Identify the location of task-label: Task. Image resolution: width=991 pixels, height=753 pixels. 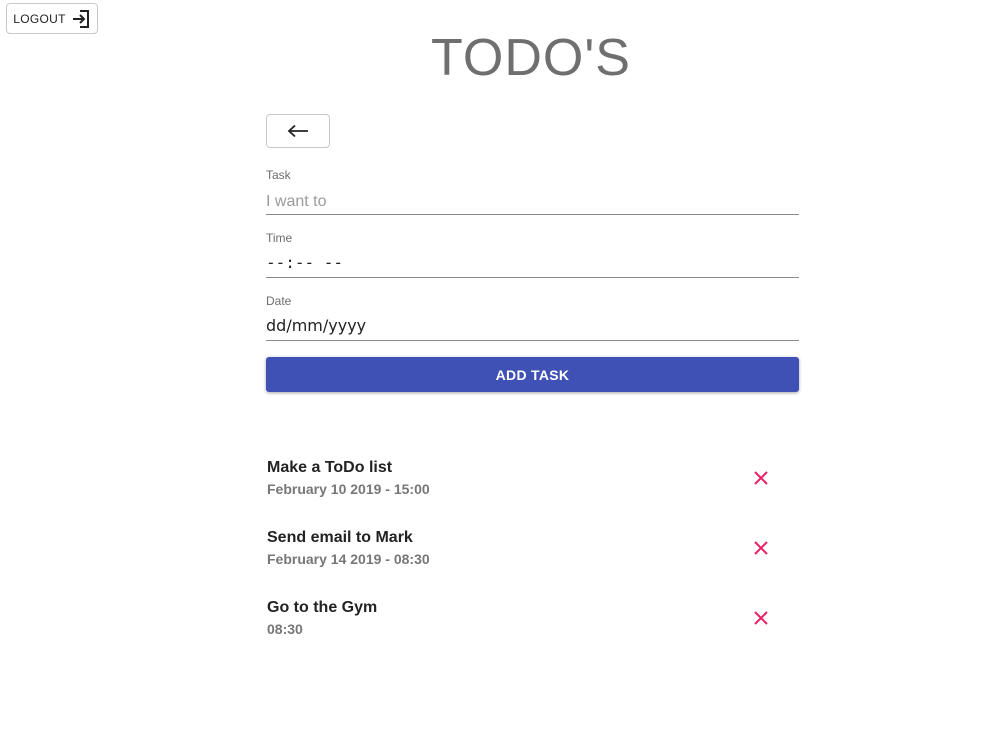
(278, 175).